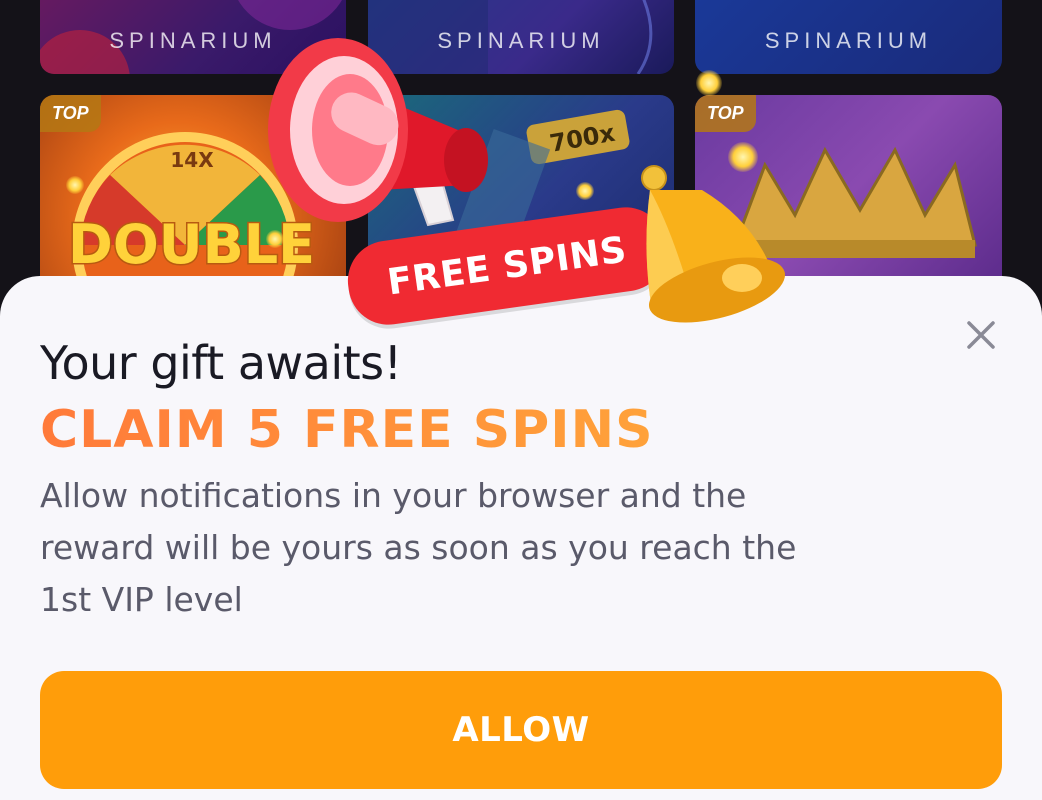  What do you see at coordinates (521, 730) in the screenshot?
I see `allow-button: ALLOW` at bounding box center [521, 730].